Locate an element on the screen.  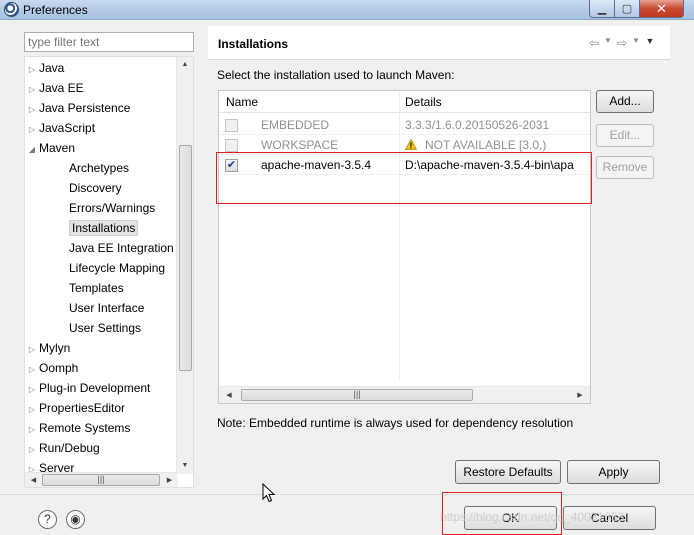
tree-item-templates: Templates is located at coordinates (96, 288).